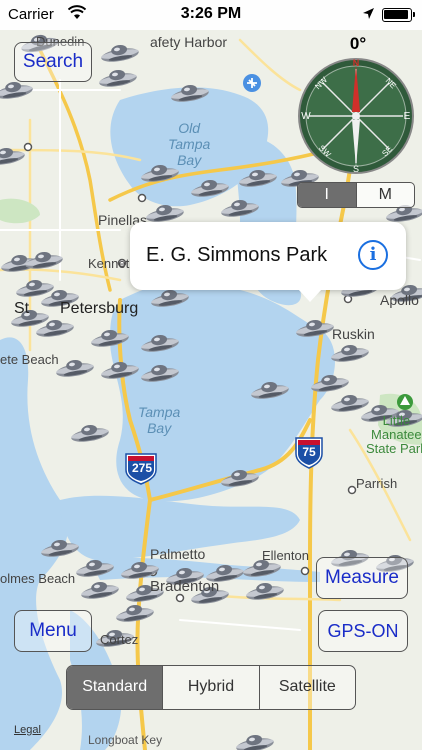  I want to click on map-label-little-manatee: Little Manatee State Park, so click(394, 434).